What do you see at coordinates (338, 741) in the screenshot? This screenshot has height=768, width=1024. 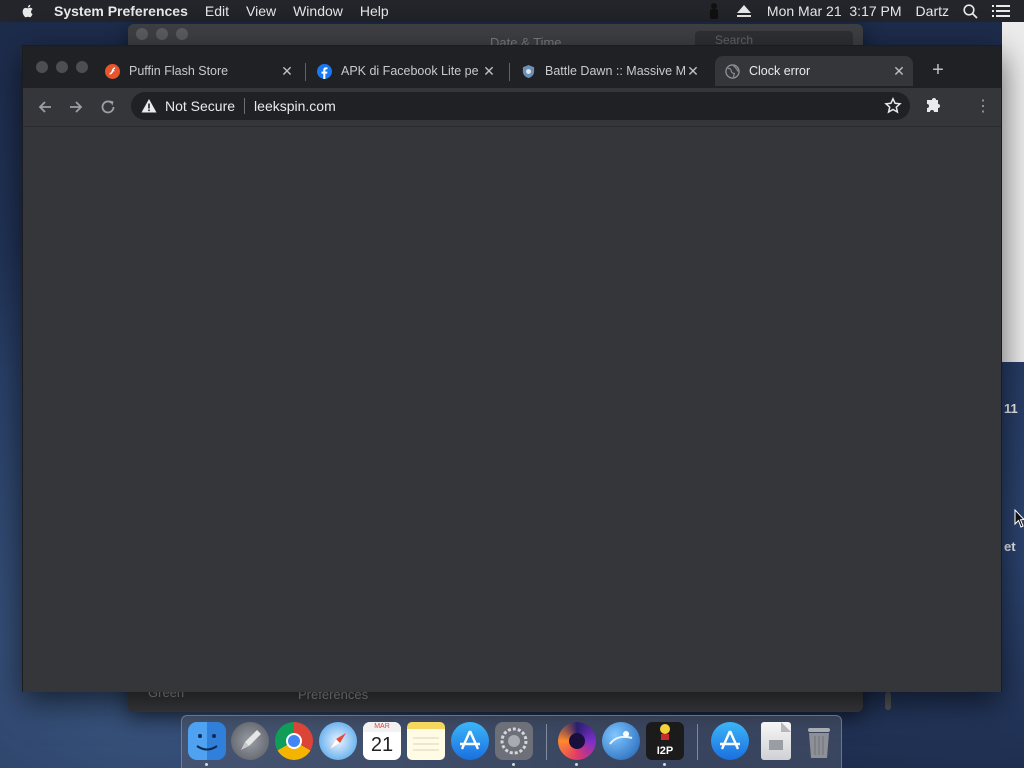 I see `safari-icon` at bounding box center [338, 741].